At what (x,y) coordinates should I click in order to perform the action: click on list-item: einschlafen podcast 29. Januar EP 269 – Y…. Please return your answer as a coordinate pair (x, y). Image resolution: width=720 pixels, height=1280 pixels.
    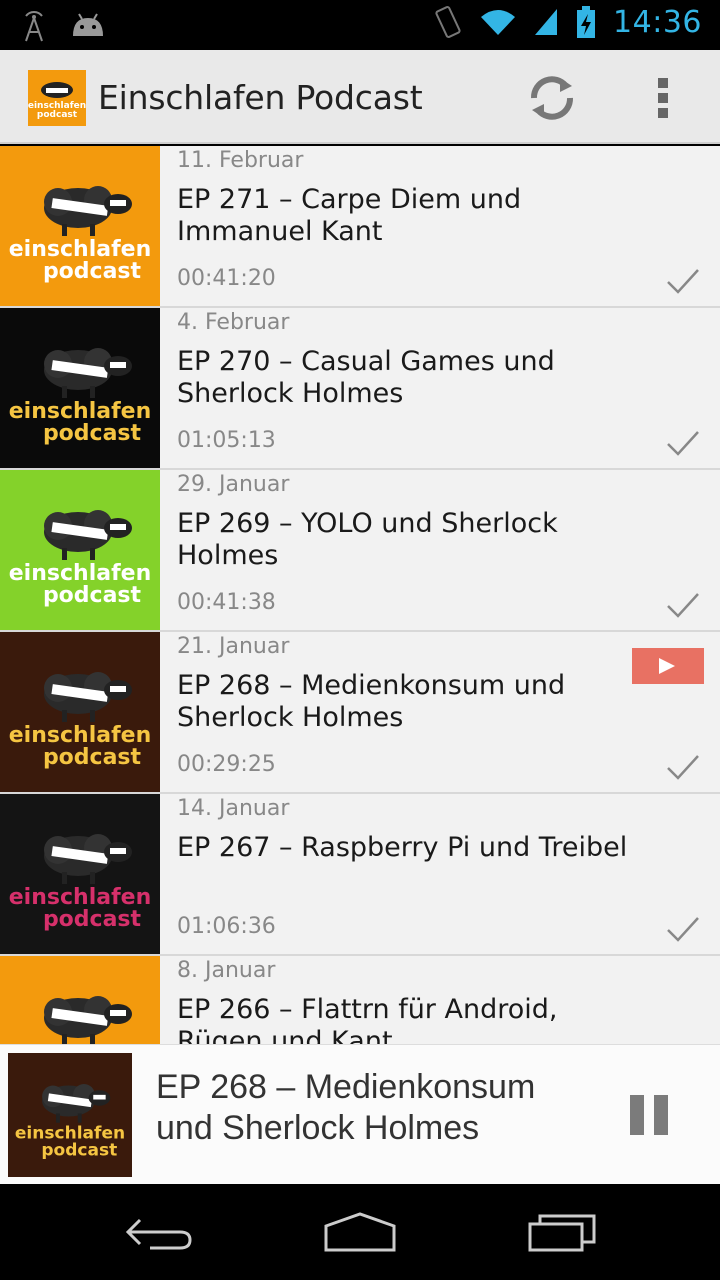
    Looking at the image, I should click on (360, 551).